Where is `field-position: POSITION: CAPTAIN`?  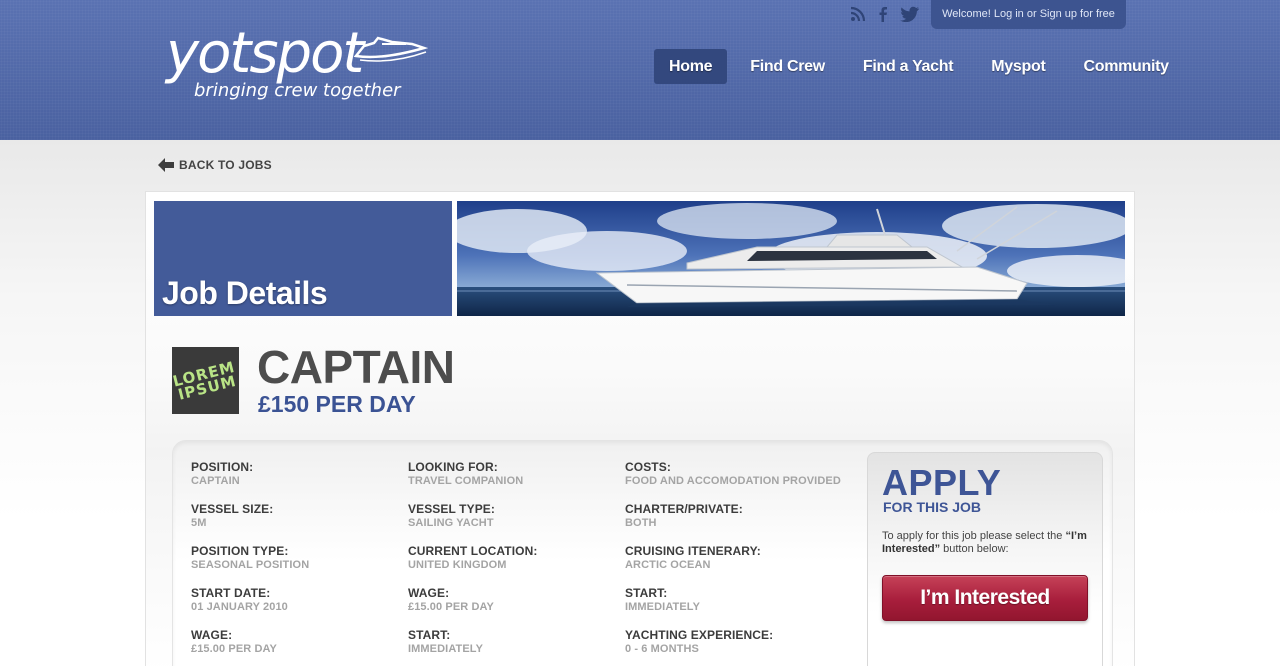
field-position: POSITION: CAPTAIN is located at coordinates (296, 473).